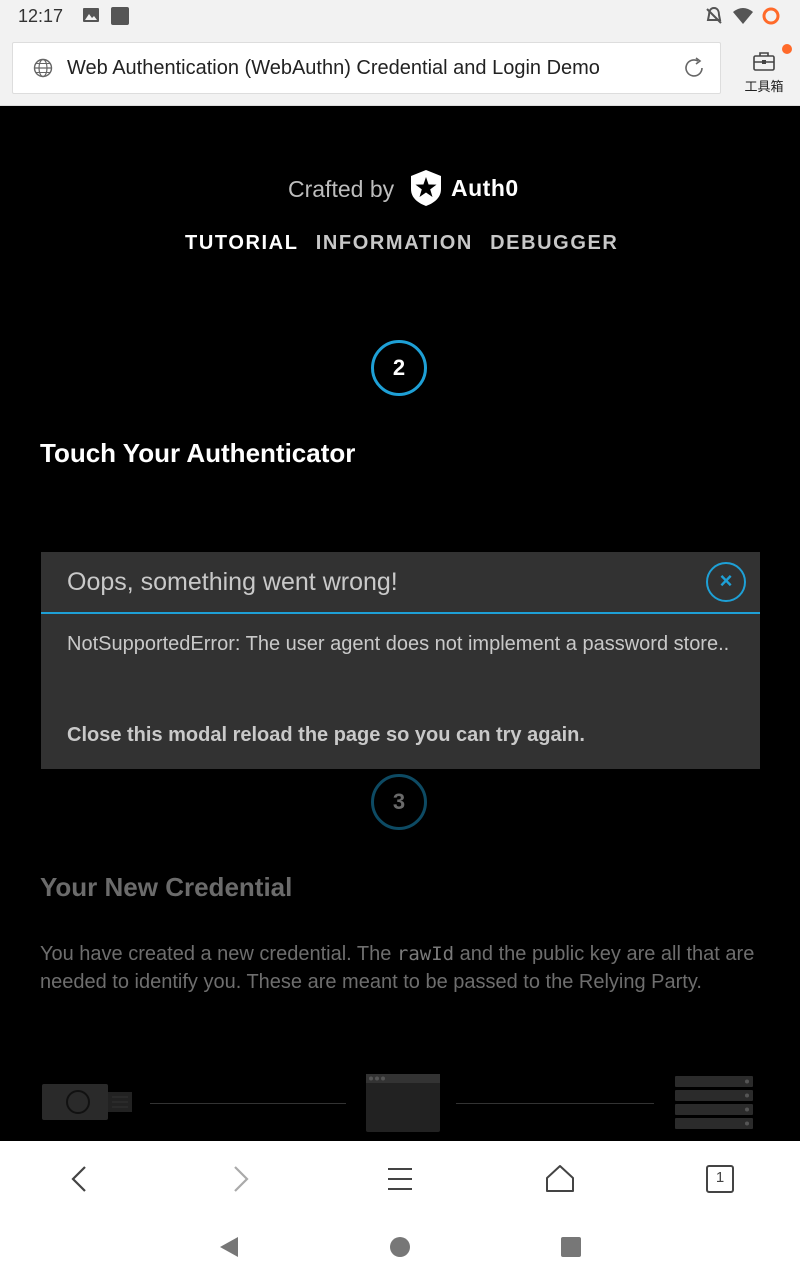 The image size is (800, 1280). Describe the element at coordinates (229, 1249) in the screenshot. I see `system-back-icon` at that location.